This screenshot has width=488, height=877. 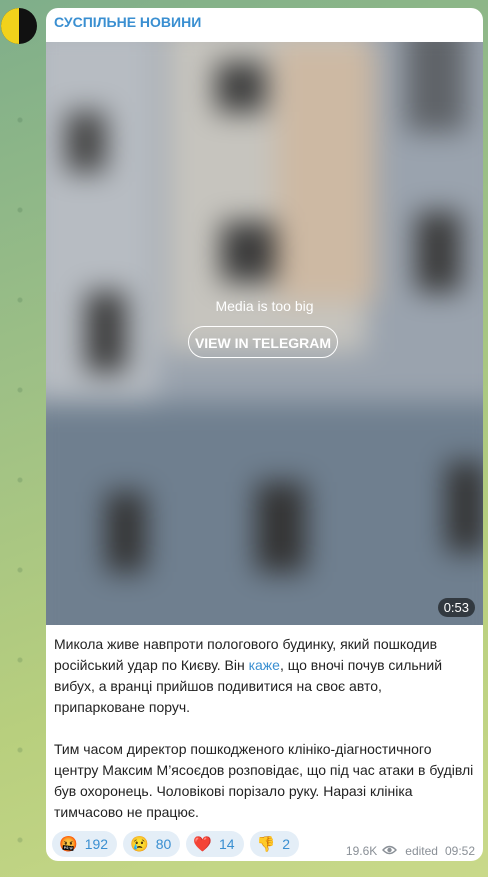 I want to click on reaction-thumbs-down: 👎 2, so click(x=274, y=844).